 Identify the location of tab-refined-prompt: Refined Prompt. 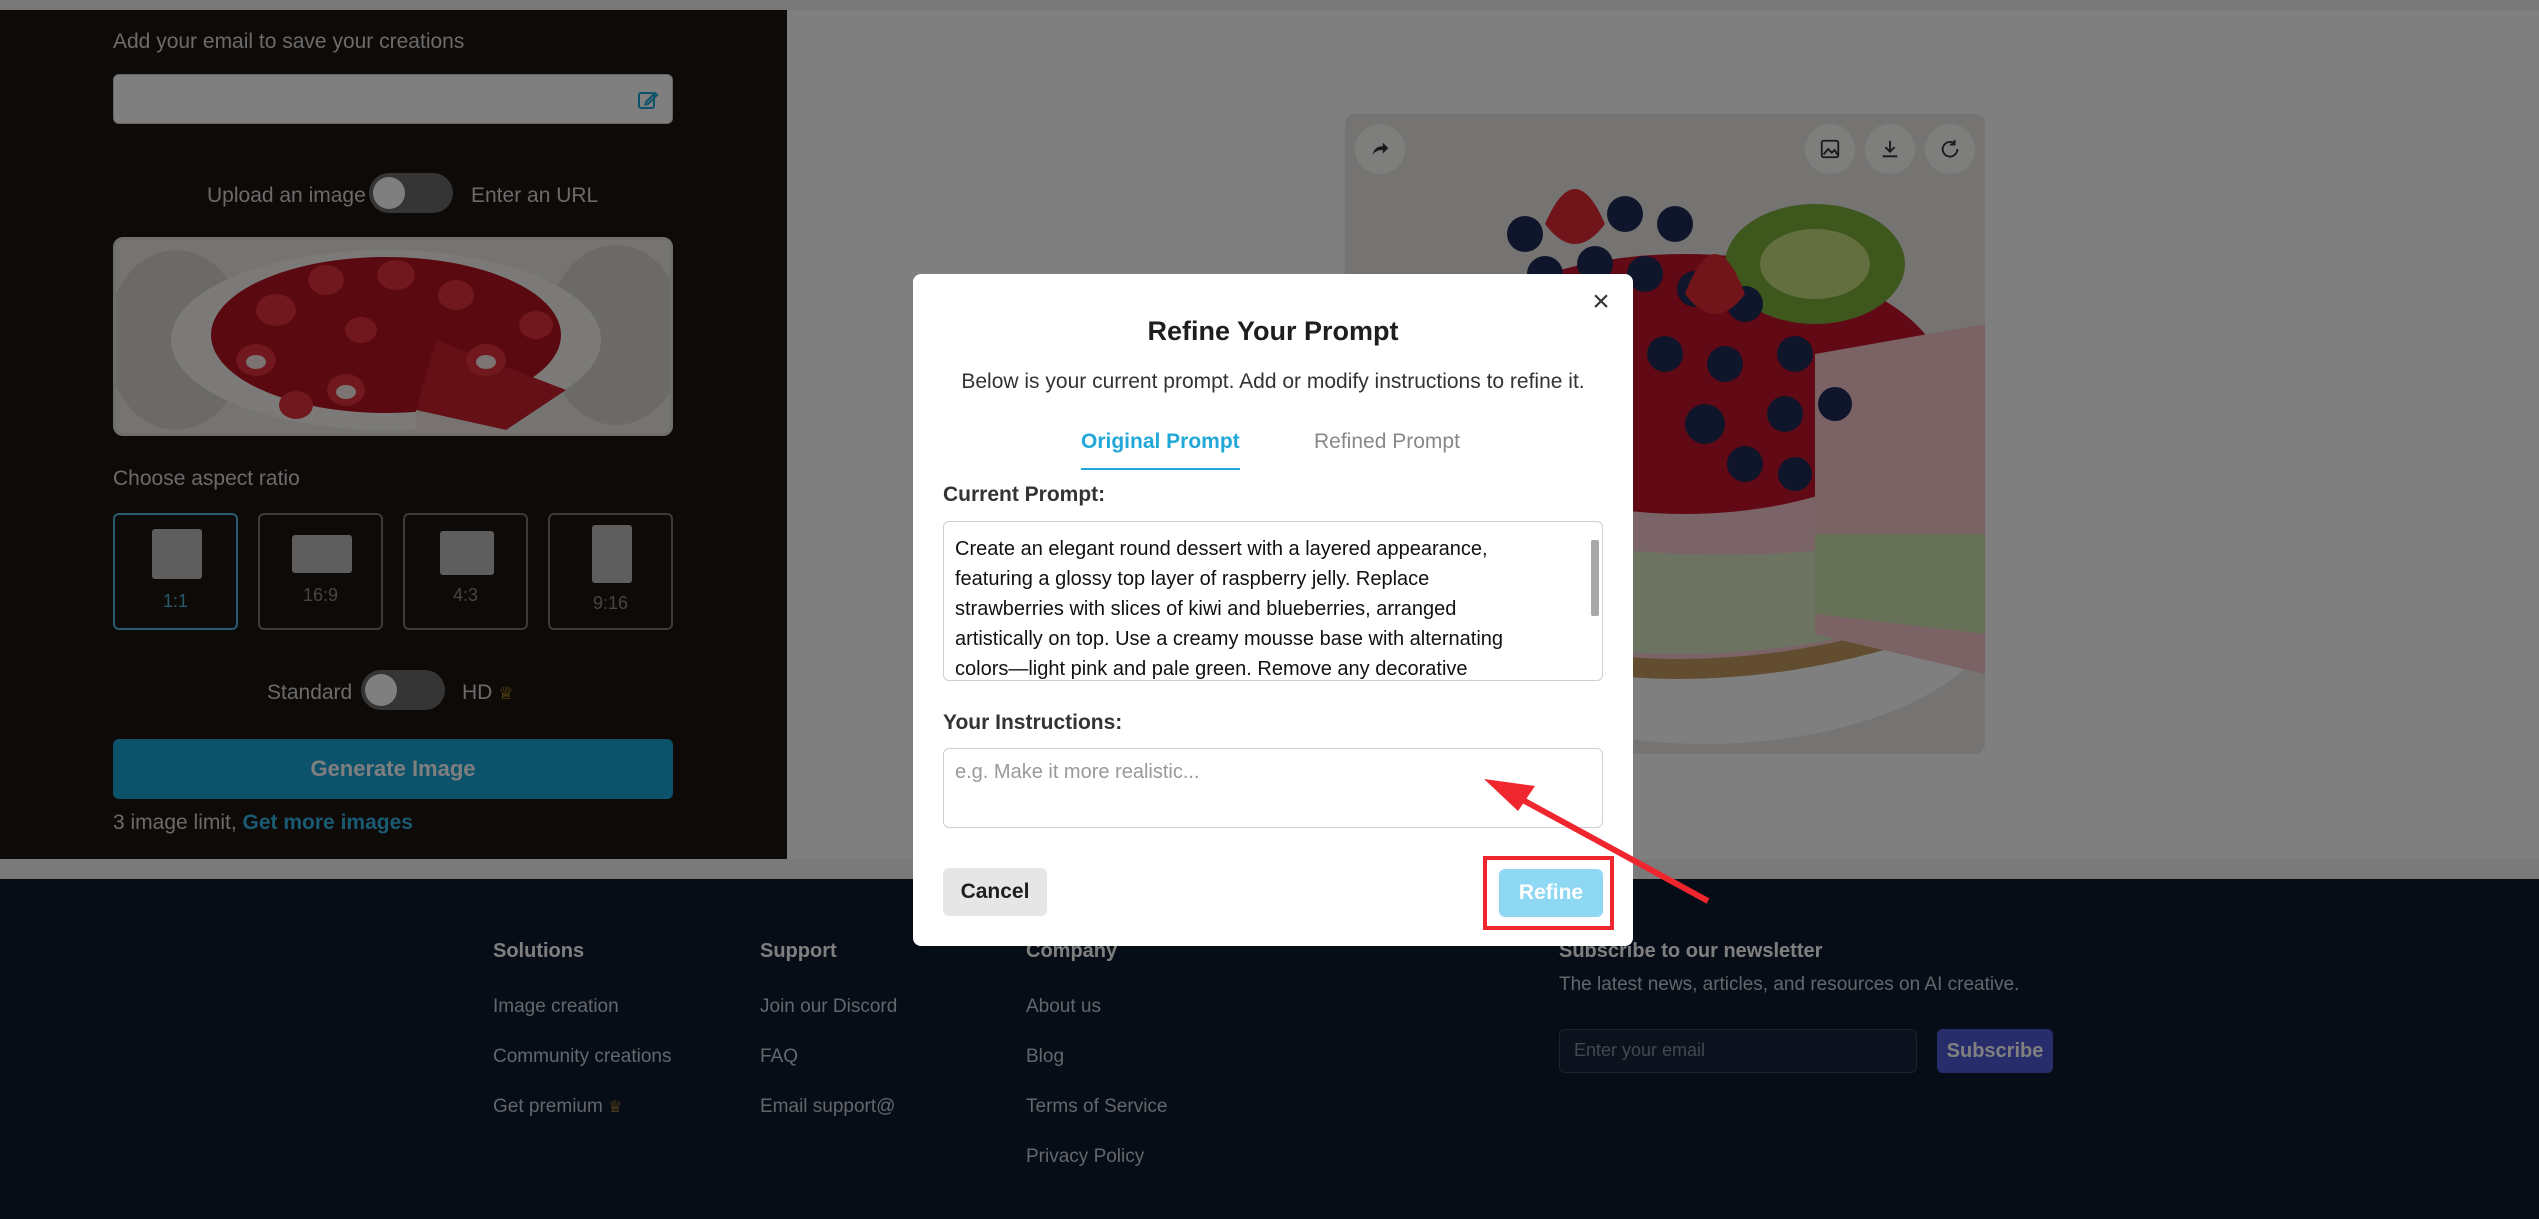
(1387, 449).